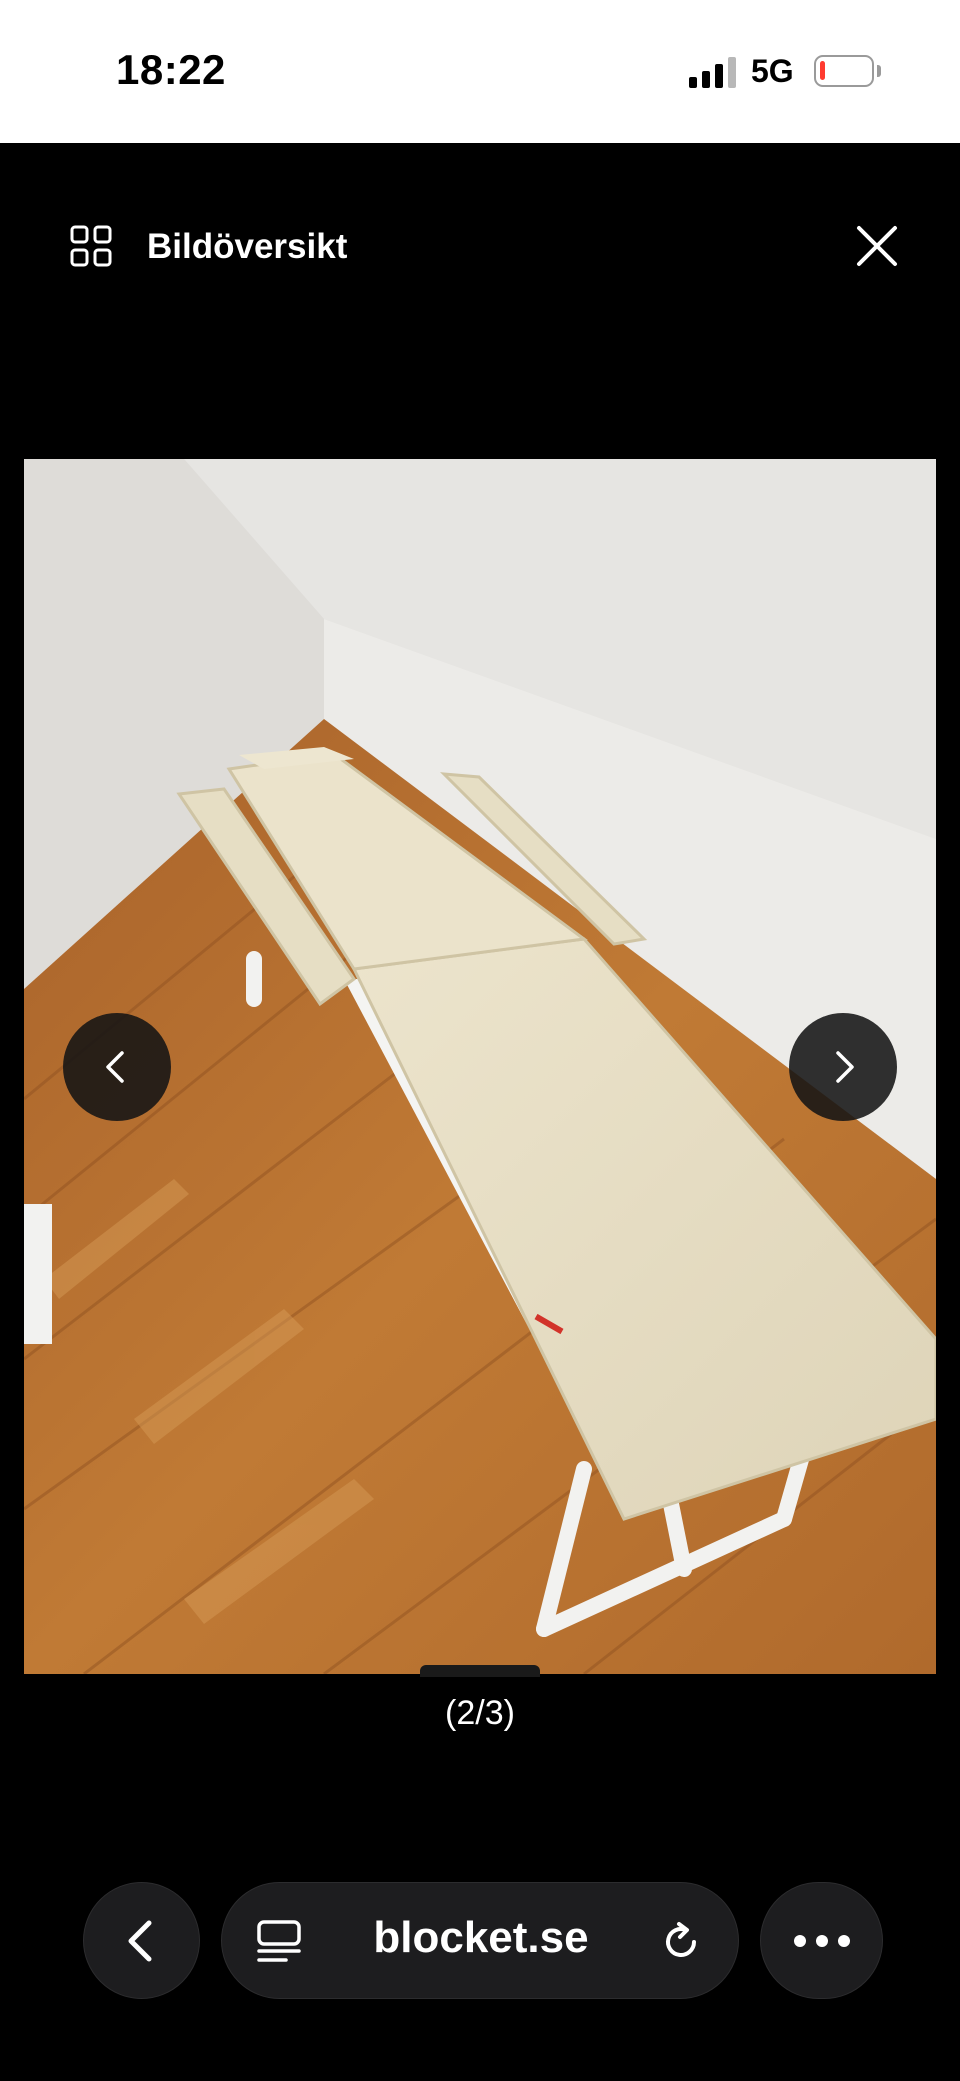 This screenshot has height=2081, width=960. I want to click on cellular-signal-icon, so click(713, 72).